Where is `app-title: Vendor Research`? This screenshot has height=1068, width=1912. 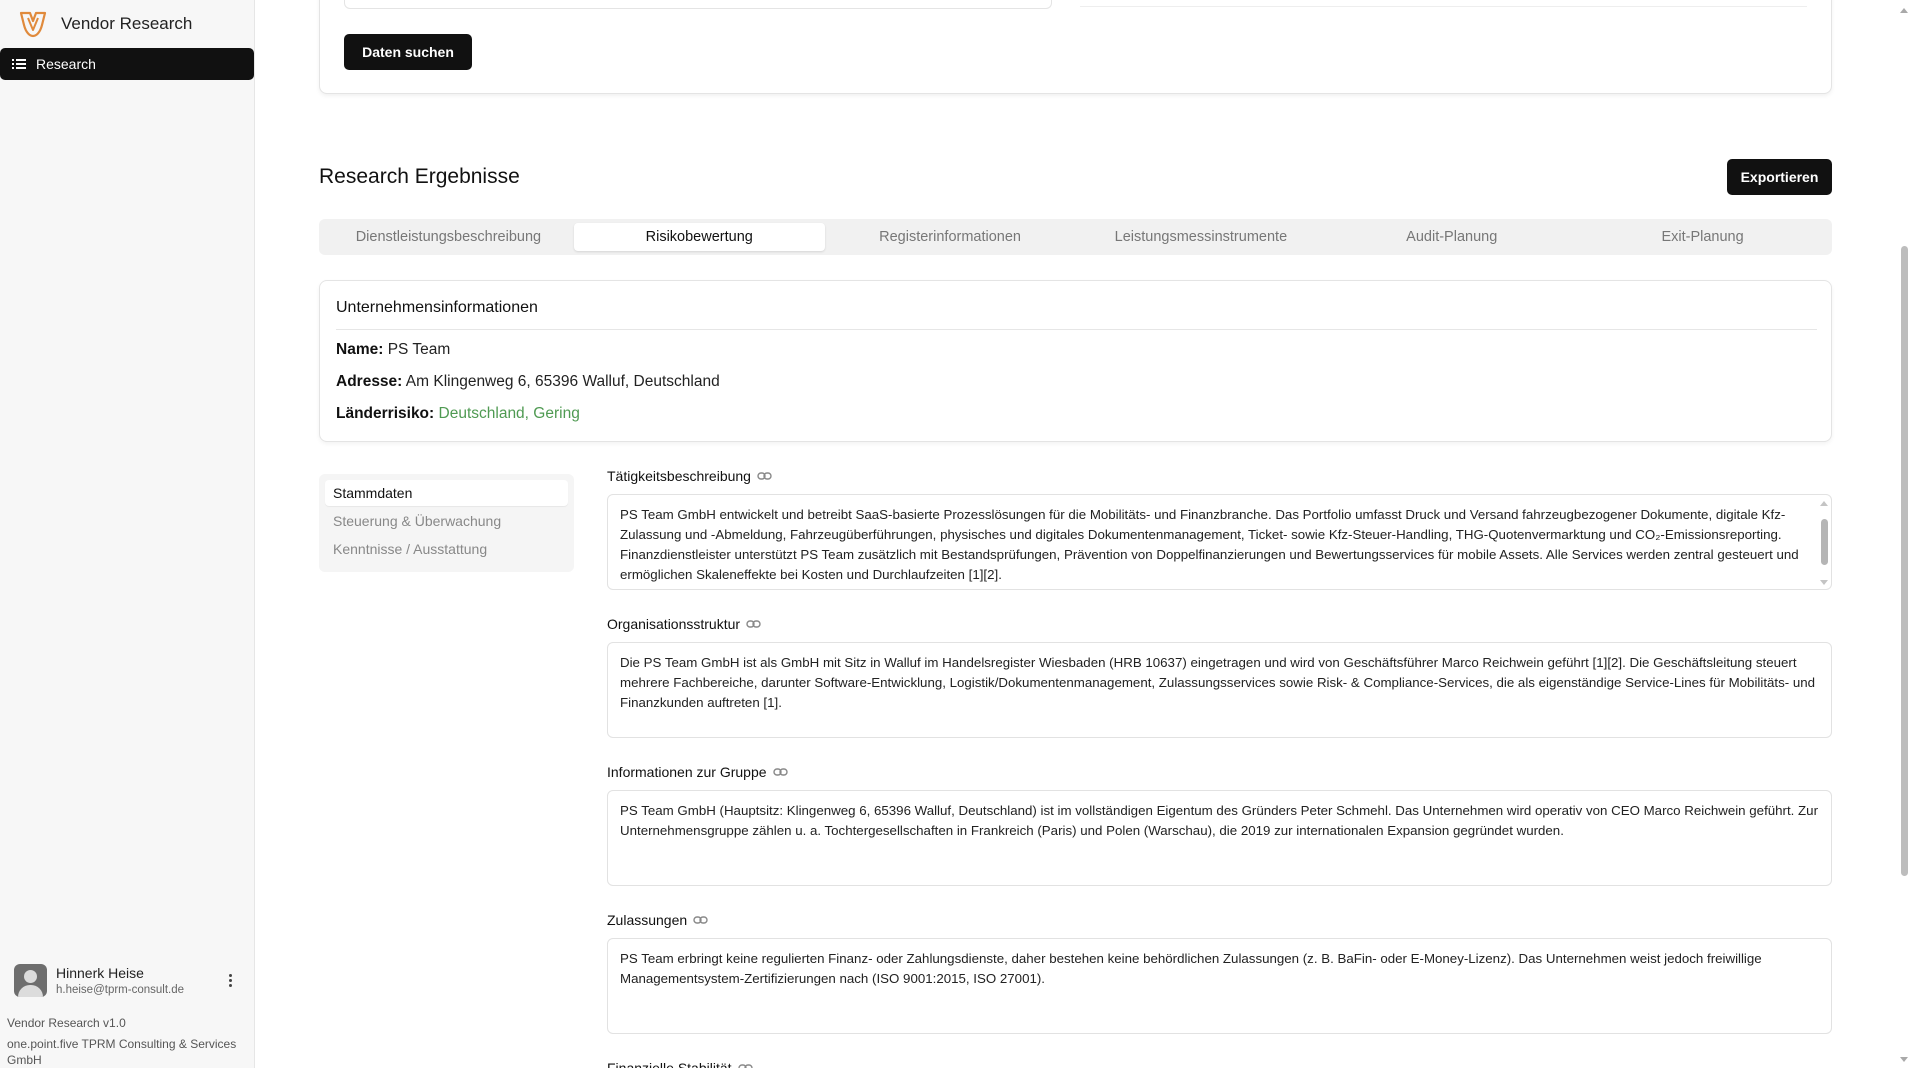
app-title: Vendor Research is located at coordinates (127, 23).